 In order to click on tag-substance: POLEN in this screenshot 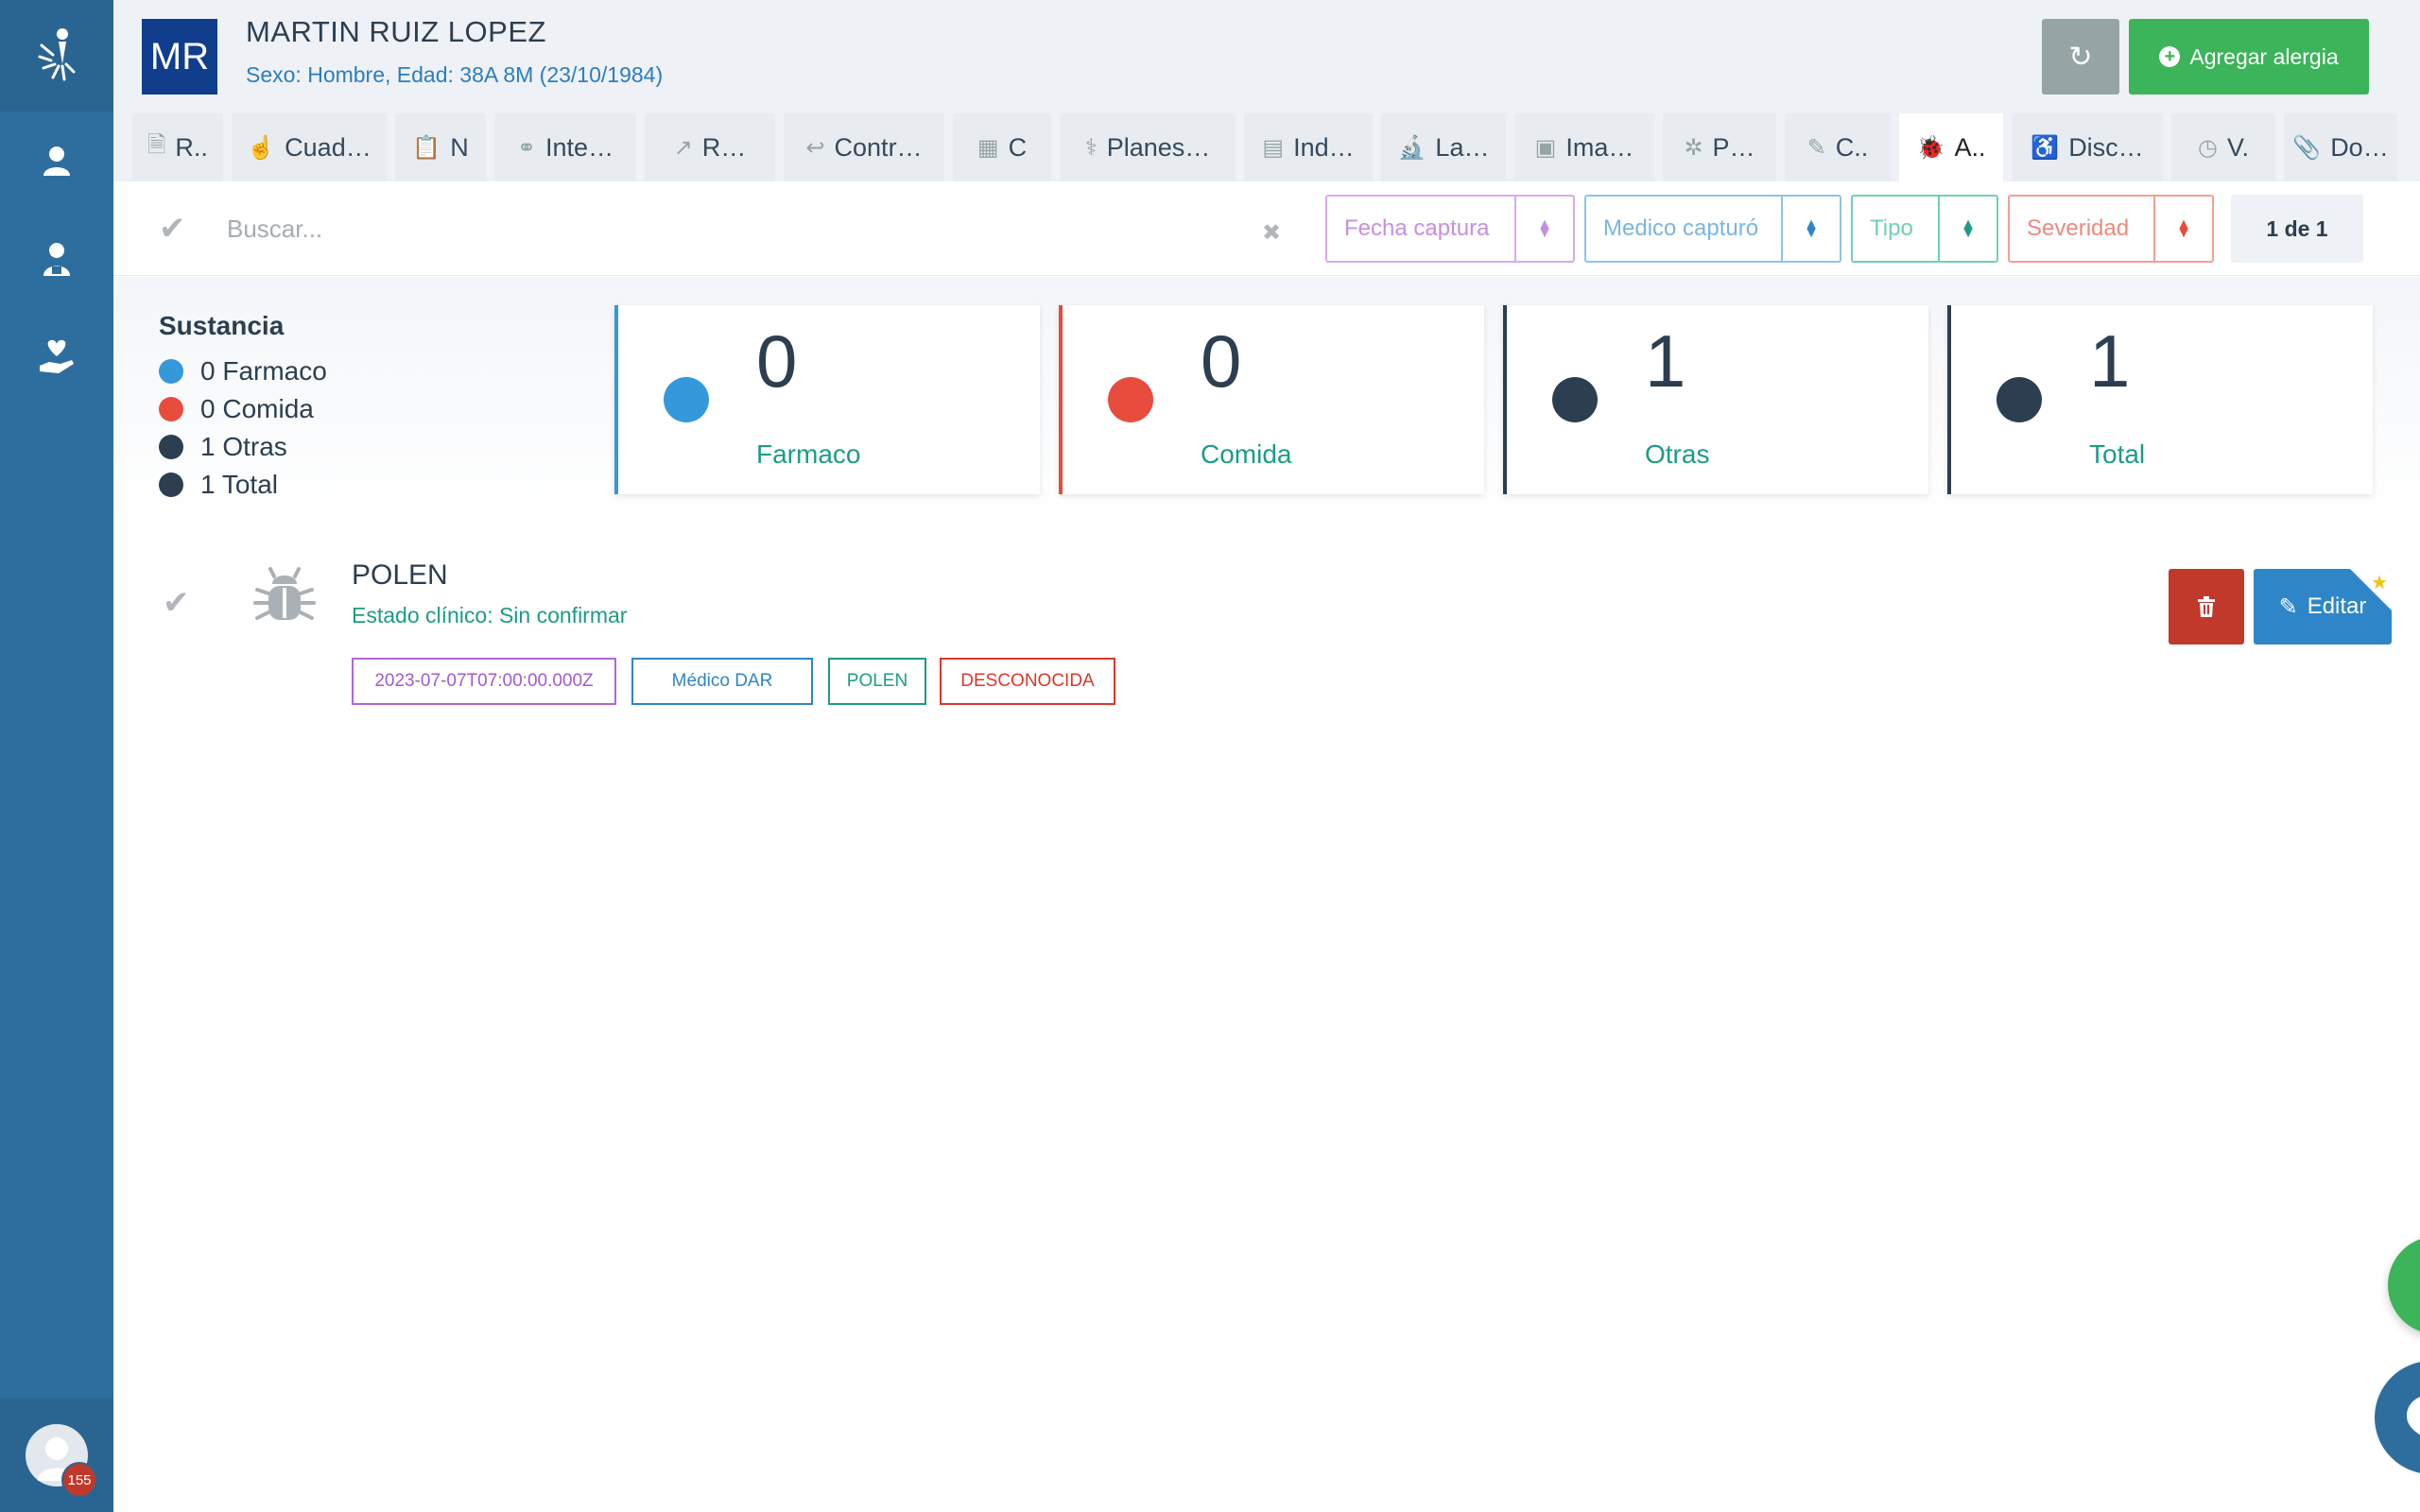, I will do `click(877, 681)`.